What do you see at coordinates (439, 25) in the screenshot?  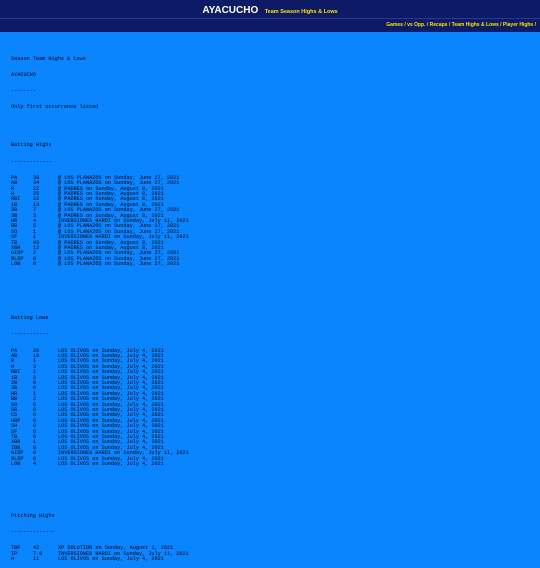 I see `nav-link-recaps: Recaps` at bounding box center [439, 25].